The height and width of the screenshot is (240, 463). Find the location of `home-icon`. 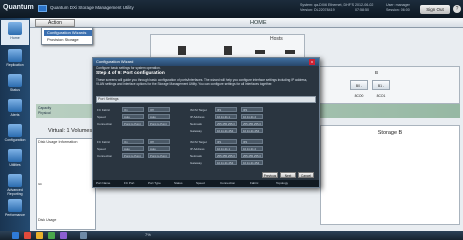

home-icon is located at coordinates (15, 28).